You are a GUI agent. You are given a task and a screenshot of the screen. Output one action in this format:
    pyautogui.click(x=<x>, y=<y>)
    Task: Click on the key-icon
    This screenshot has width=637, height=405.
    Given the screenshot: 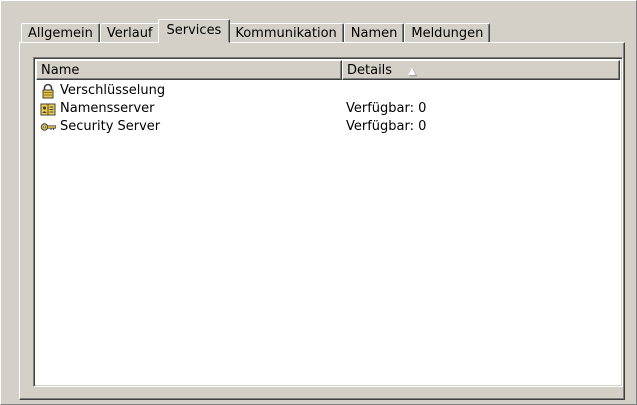 What is the action you would take?
    pyautogui.click(x=48, y=127)
    